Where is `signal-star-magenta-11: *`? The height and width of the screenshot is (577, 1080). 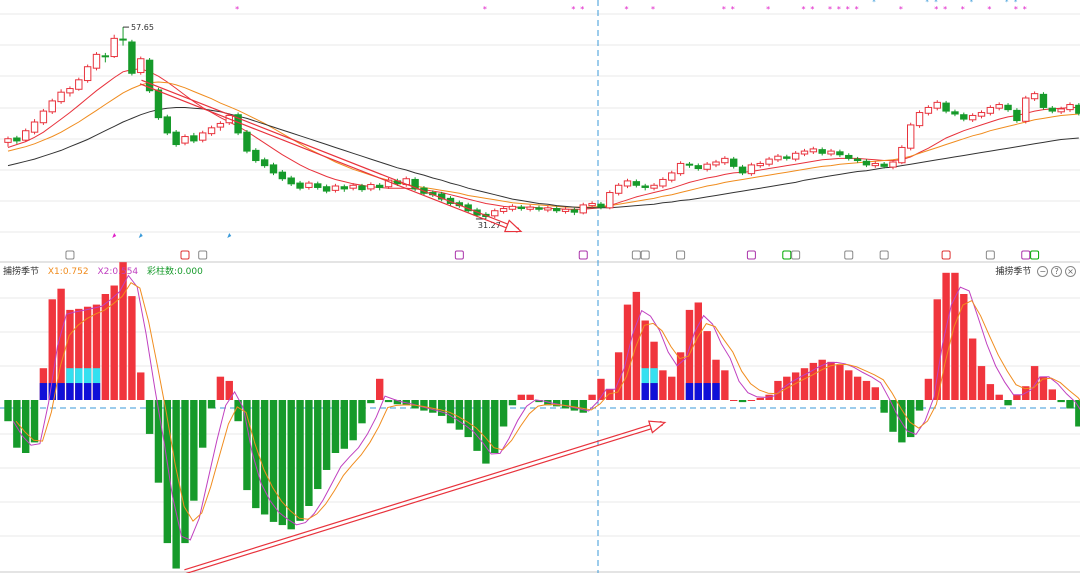
signal-star-magenta-11: * is located at coordinates (830, 9).